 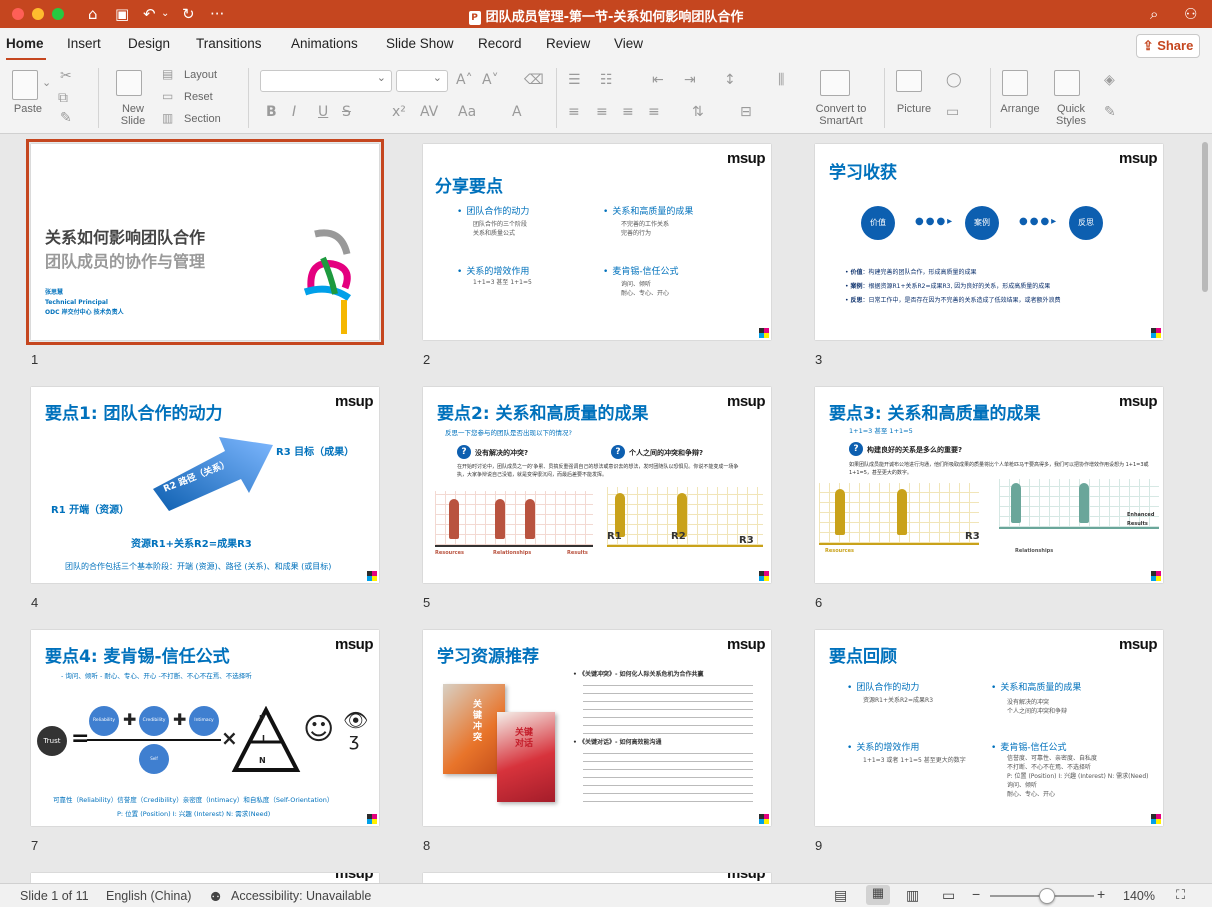 I want to click on increase-indent-icon: ⇥, so click(x=690, y=80).